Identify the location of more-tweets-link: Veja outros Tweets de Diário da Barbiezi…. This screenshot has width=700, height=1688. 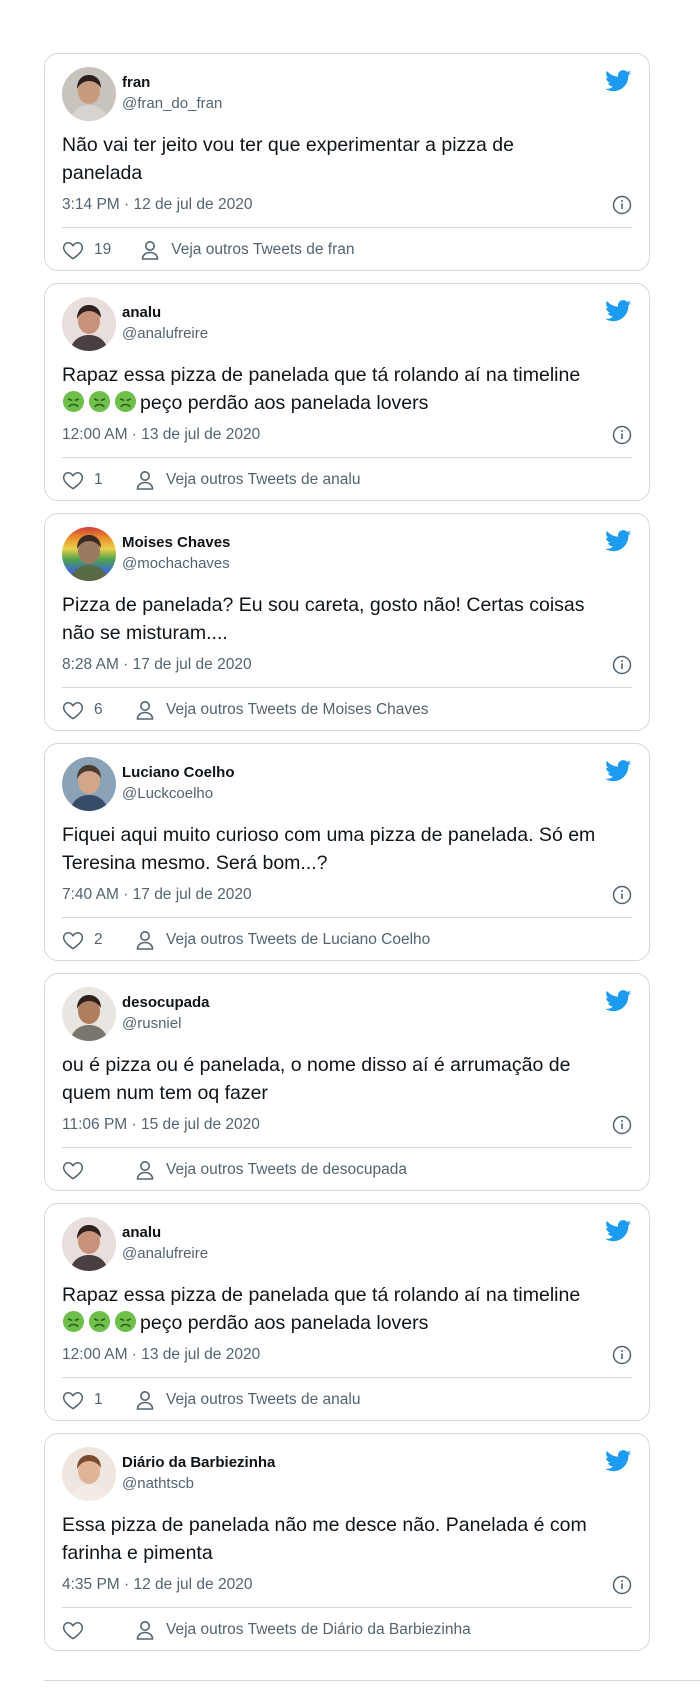
(303, 1630).